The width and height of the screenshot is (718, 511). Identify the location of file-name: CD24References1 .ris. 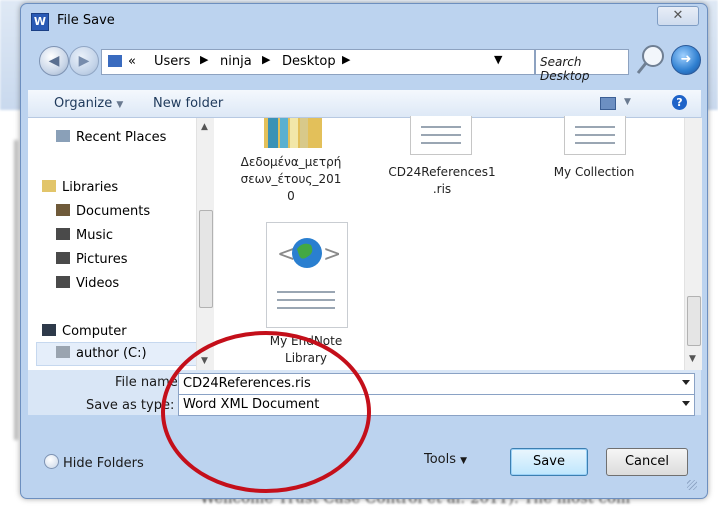
(442, 181).